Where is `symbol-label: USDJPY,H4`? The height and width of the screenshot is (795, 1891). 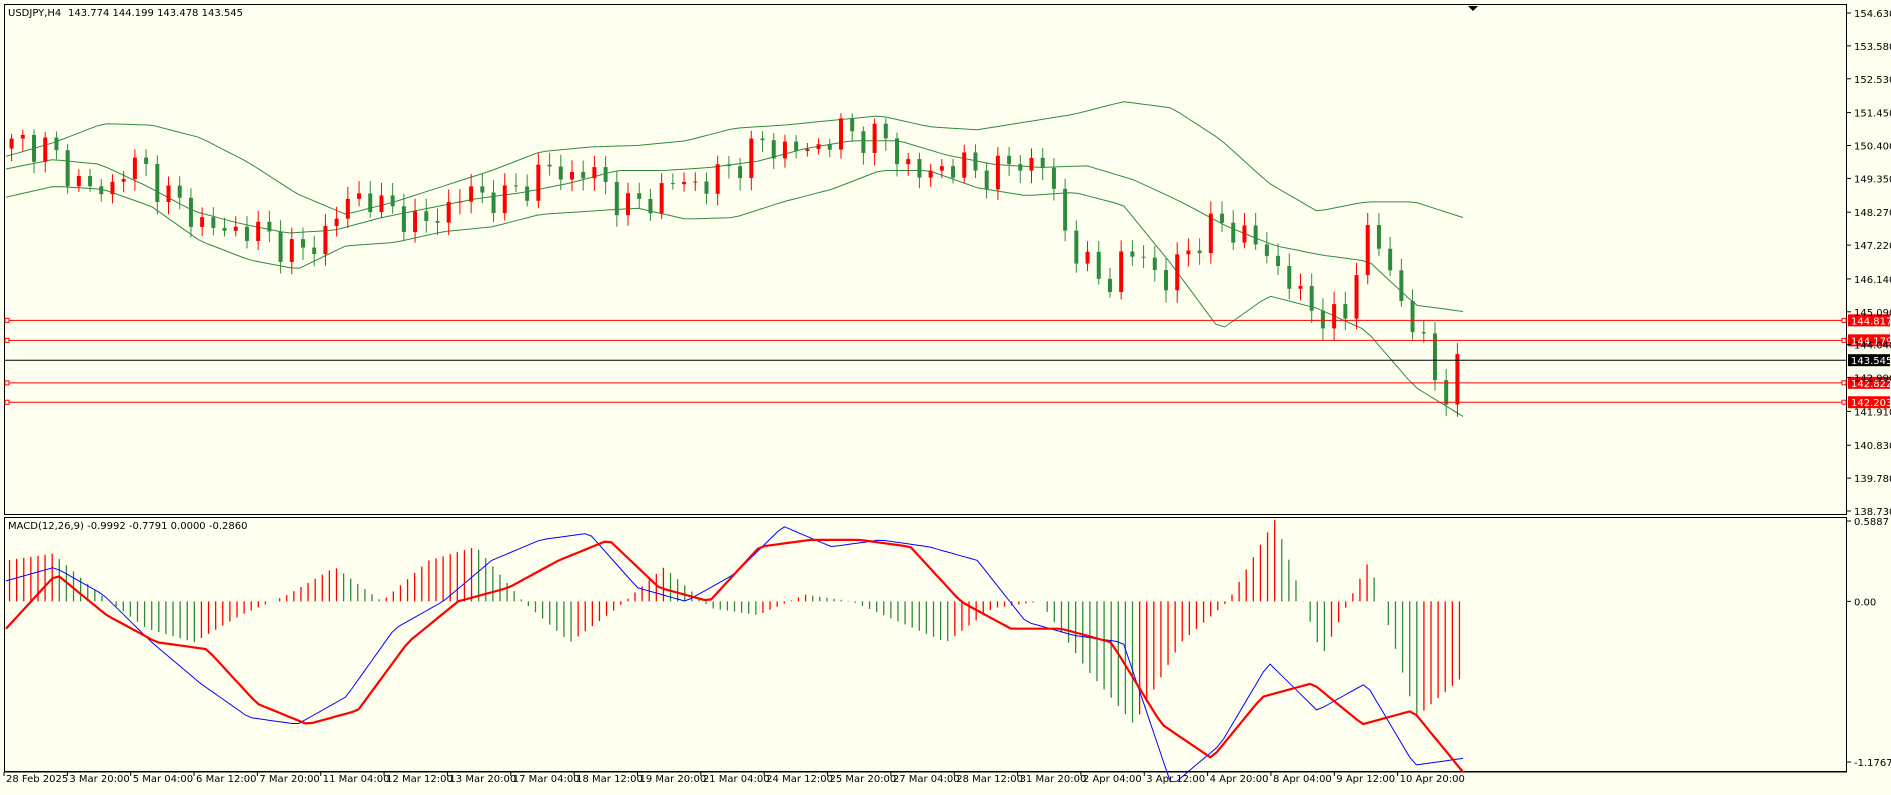 symbol-label: USDJPY,H4 is located at coordinates (34, 13).